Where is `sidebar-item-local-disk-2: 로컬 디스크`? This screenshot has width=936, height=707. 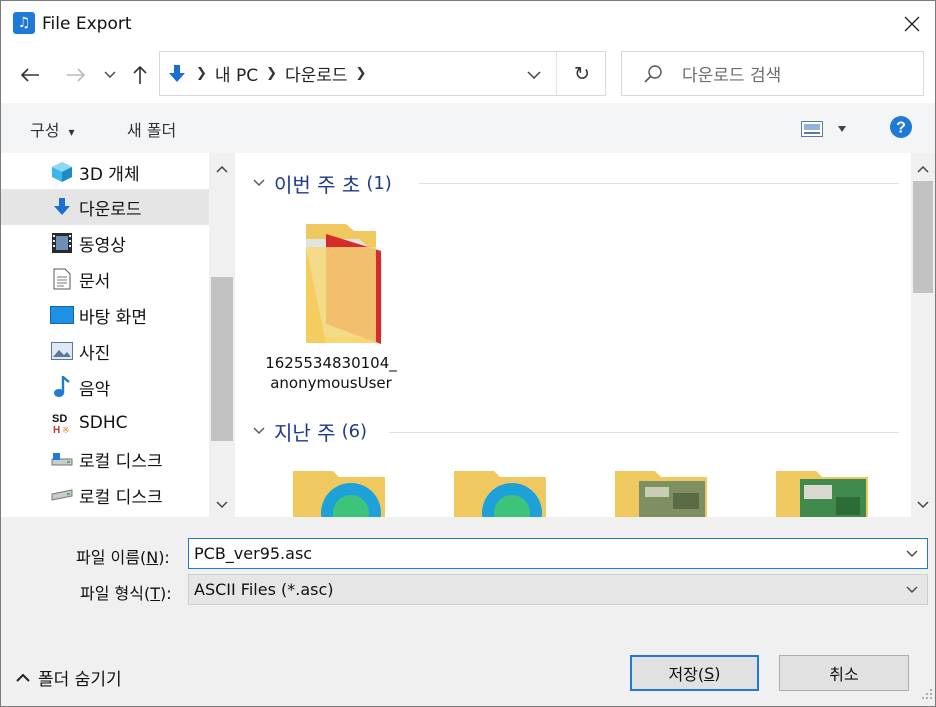 sidebar-item-local-disk-2: 로컬 디스크 is located at coordinates (105, 495).